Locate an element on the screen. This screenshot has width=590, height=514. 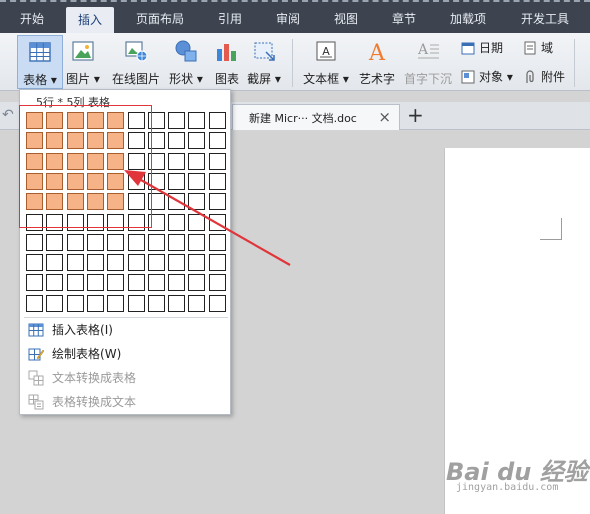
tab-addins: 加载项 is located at coordinates (468, 19).